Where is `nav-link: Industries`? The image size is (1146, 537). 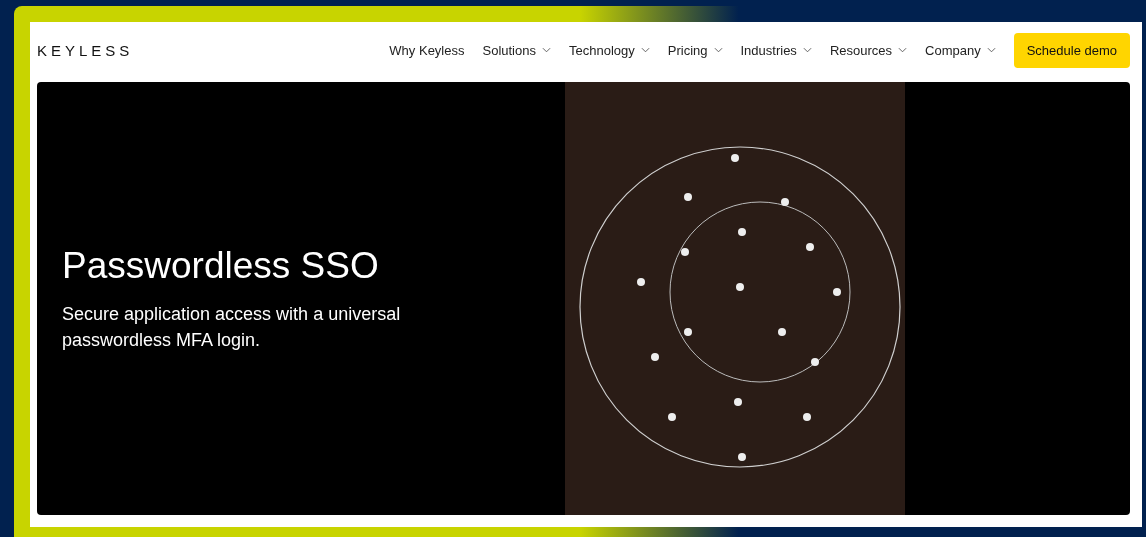 nav-link: Industries is located at coordinates (776, 50).